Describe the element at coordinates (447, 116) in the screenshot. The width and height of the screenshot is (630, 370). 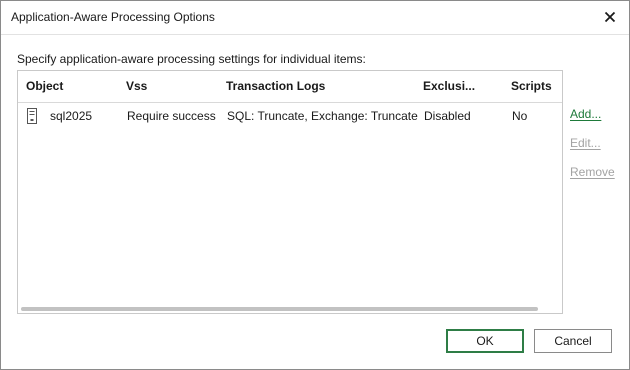
I see `cell-exclusions: Disabled` at that location.